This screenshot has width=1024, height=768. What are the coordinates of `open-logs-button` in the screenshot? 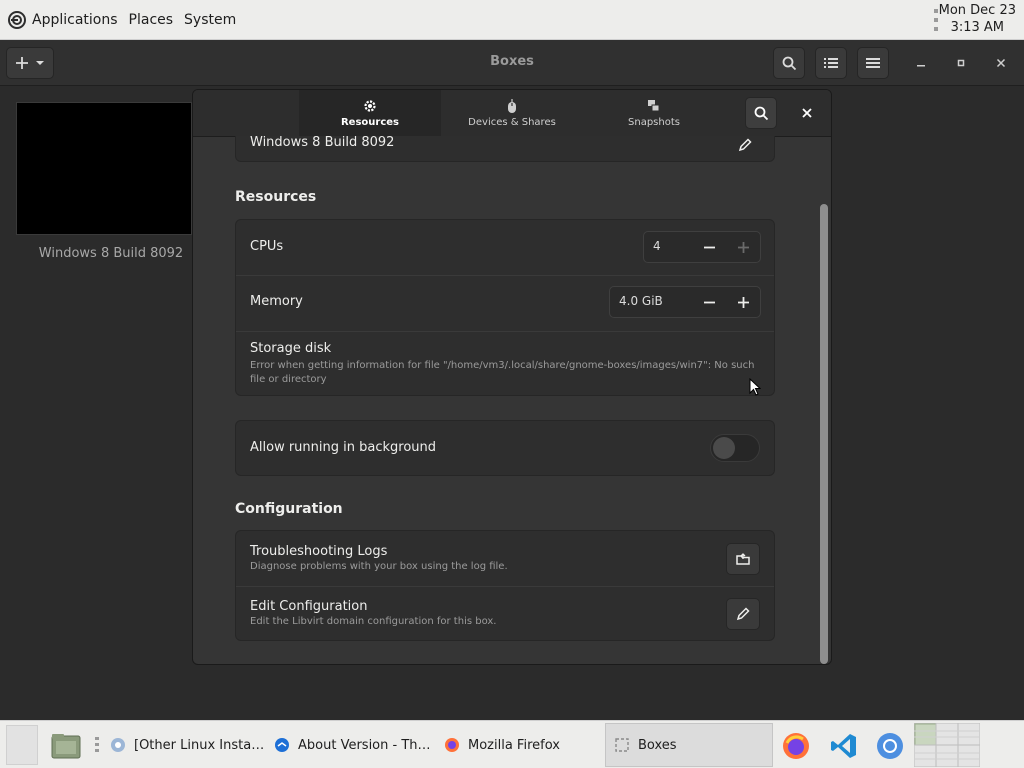 It's located at (743, 559).